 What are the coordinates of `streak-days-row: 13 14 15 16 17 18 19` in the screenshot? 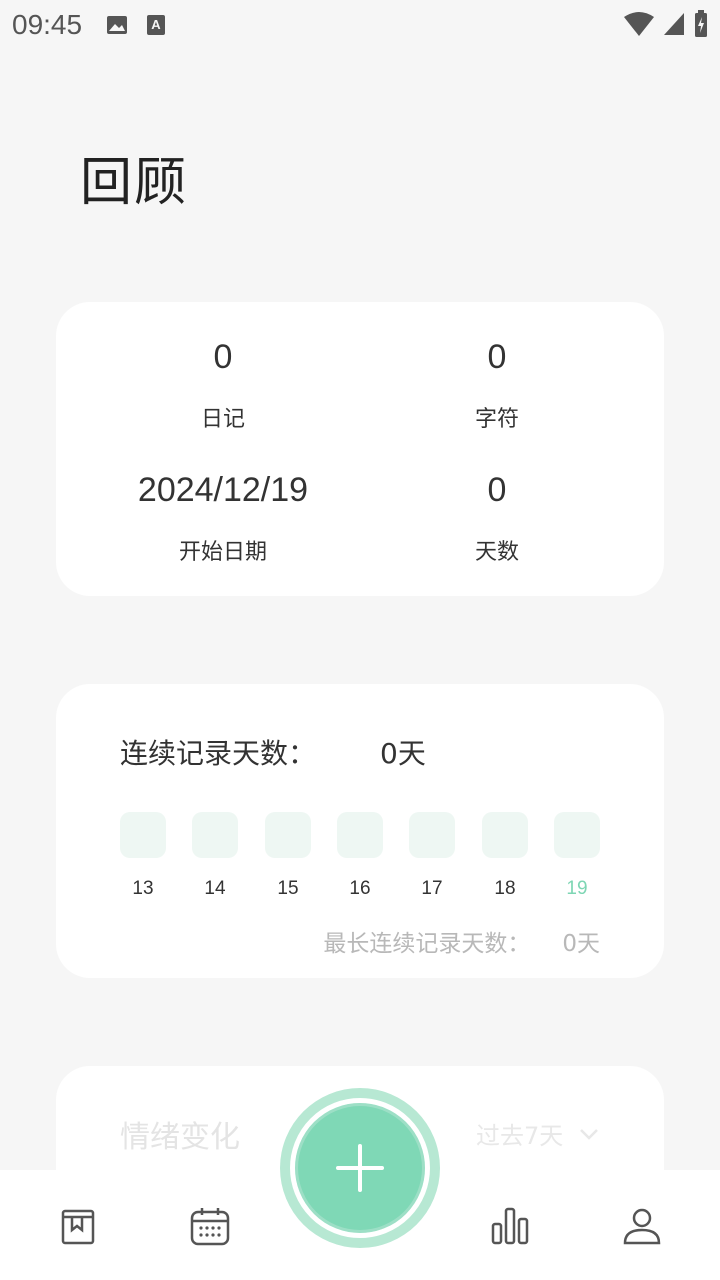 It's located at (360, 862).